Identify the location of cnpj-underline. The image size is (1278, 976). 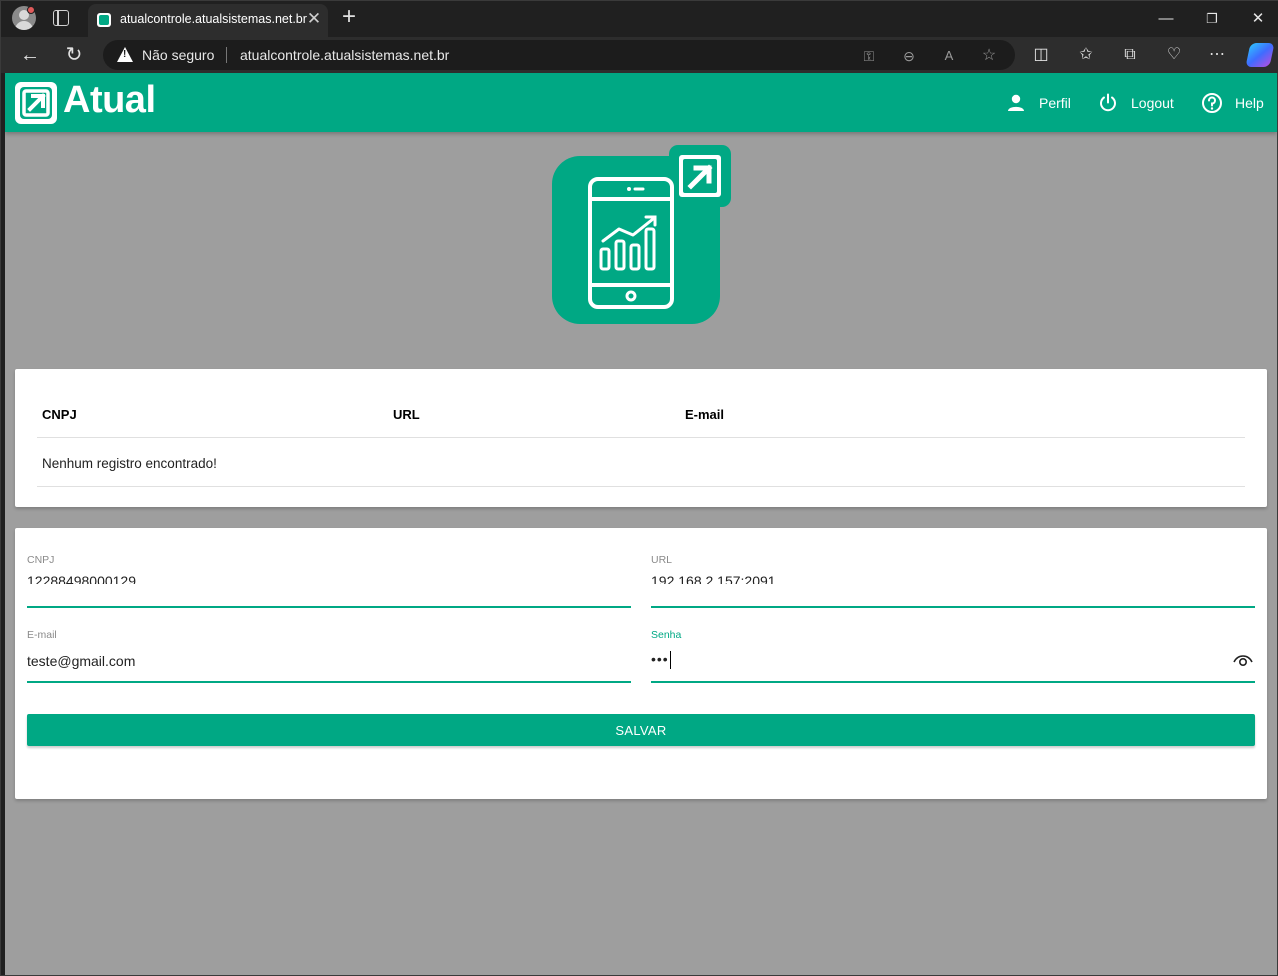
(329, 607).